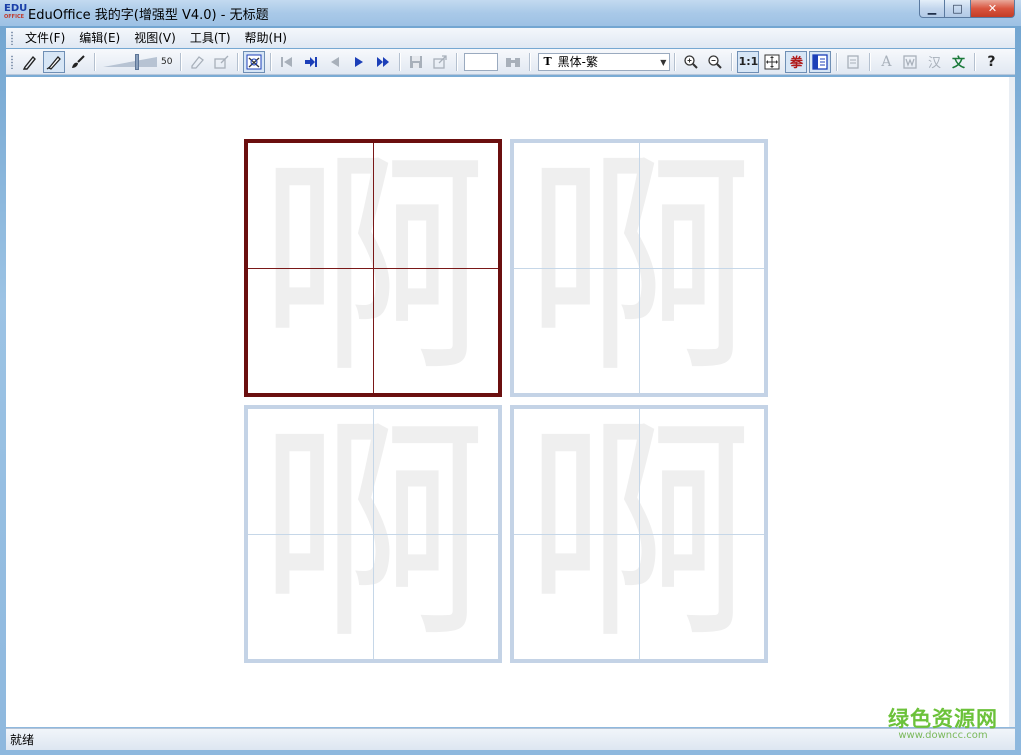 This screenshot has width=1021, height=755. What do you see at coordinates (886, 62) in the screenshot?
I see `text-button: A` at bounding box center [886, 62].